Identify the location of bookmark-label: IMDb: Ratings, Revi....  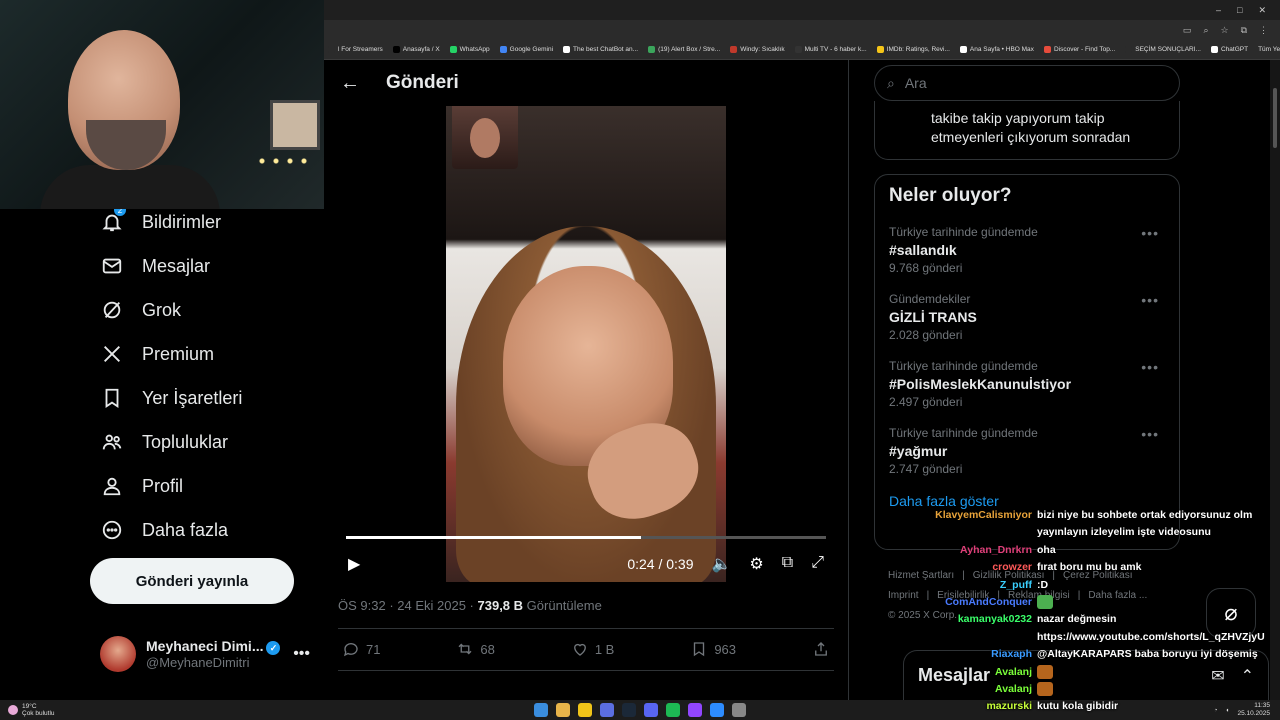
(918, 49).